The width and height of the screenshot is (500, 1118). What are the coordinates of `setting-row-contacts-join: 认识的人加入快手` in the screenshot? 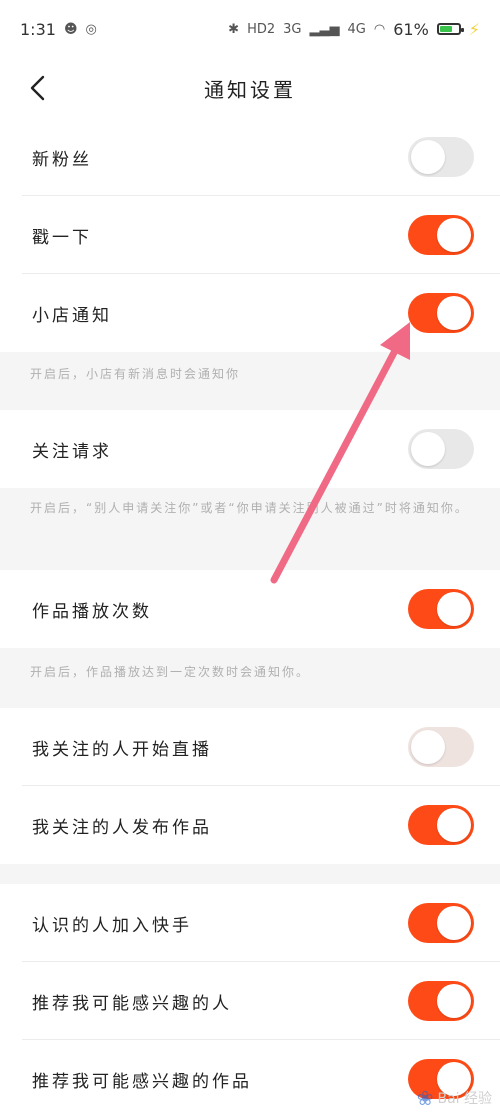 It's located at (250, 923).